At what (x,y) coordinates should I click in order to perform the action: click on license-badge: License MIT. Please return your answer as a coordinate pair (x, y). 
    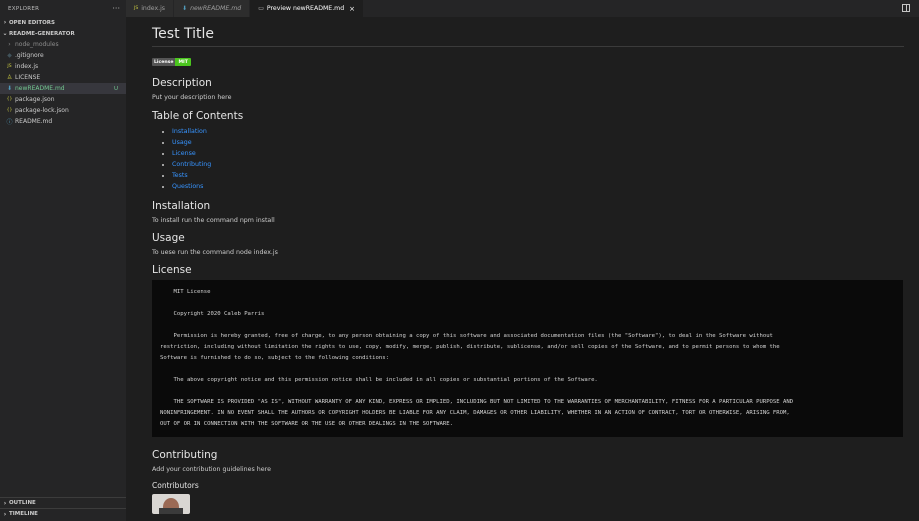
    Looking at the image, I should click on (171, 62).